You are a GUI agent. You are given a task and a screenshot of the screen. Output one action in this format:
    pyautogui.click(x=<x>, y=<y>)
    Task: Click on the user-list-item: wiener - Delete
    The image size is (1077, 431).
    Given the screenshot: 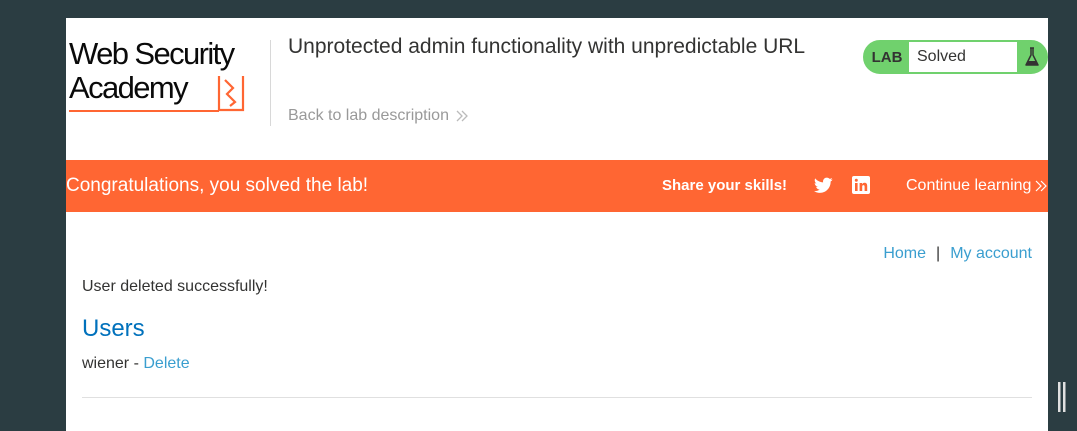 What is the action you would take?
    pyautogui.click(x=136, y=364)
    